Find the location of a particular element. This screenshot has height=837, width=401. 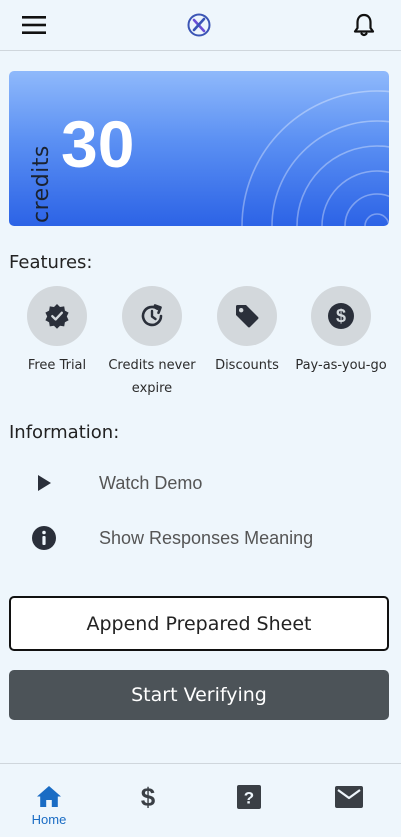

x-check-logo-icon is located at coordinates (199, 25).